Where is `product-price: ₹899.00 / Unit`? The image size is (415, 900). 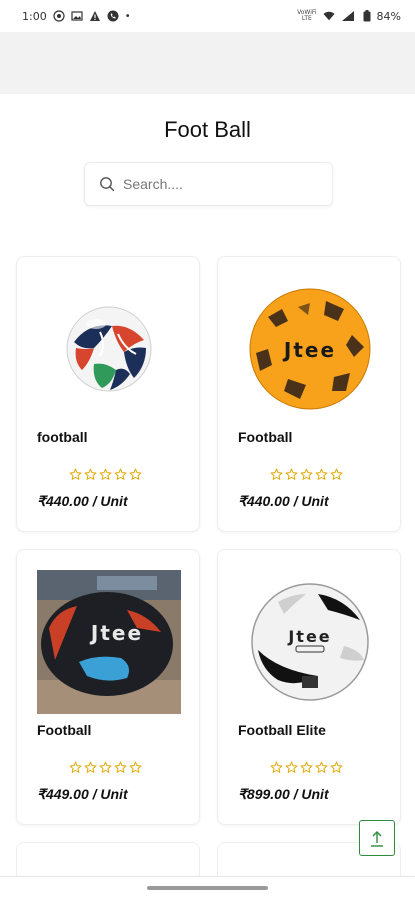 product-price: ₹899.00 / Unit is located at coordinates (283, 794).